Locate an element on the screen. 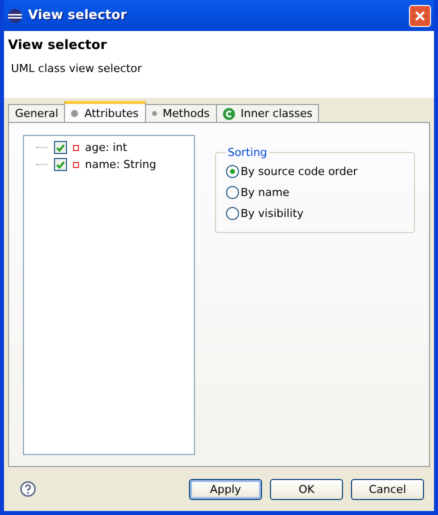  dialog-button: Cancel is located at coordinates (387, 489).